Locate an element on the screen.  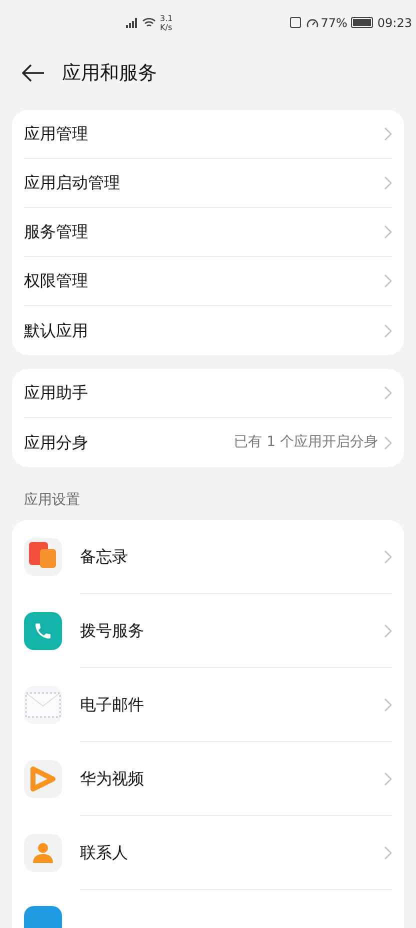
app-row: 拨号服务 is located at coordinates (236, 631).